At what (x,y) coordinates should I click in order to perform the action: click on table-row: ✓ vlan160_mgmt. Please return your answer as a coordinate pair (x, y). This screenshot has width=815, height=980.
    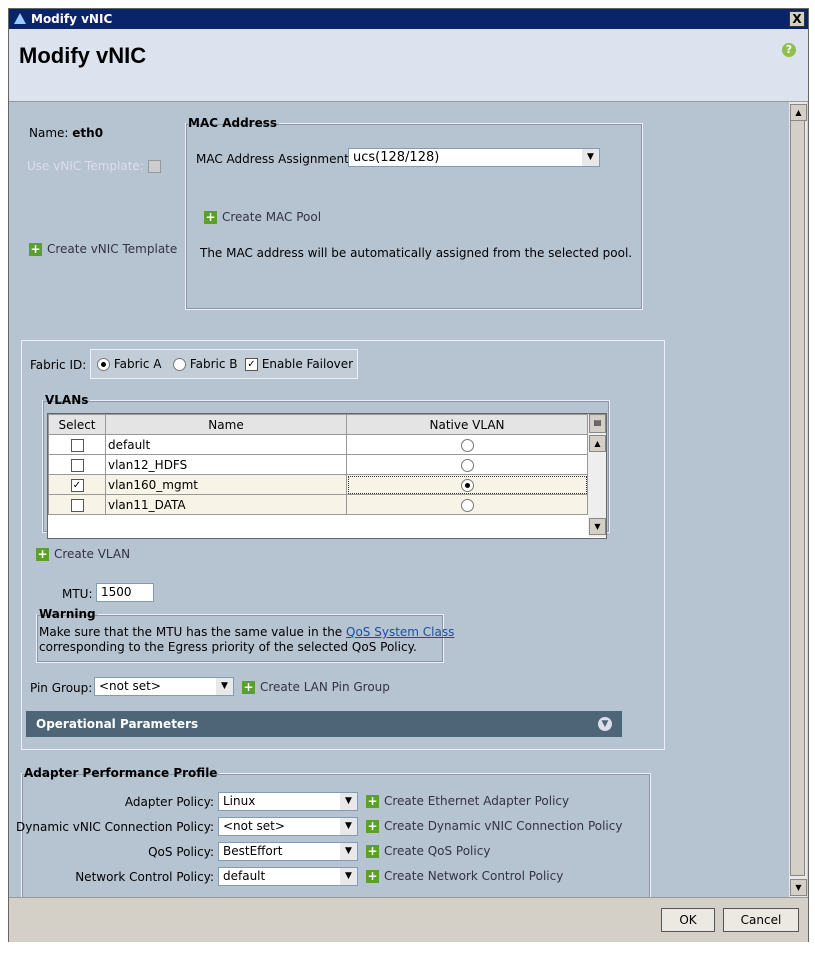
    Looking at the image, I should click on (318, 484).